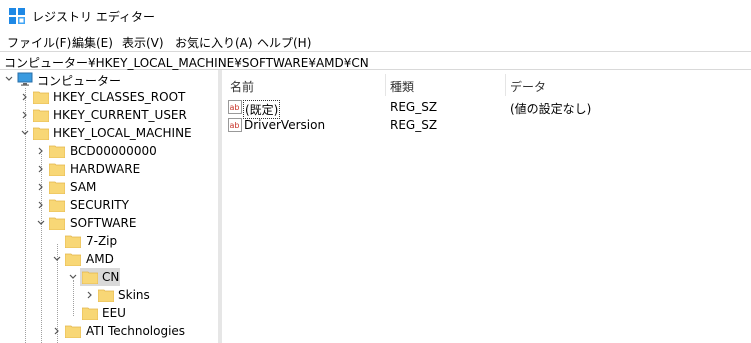  Describe the element at coordinates (113, 151) in the screenshot. I see `tree-node-label: BCD00000000` at that location.